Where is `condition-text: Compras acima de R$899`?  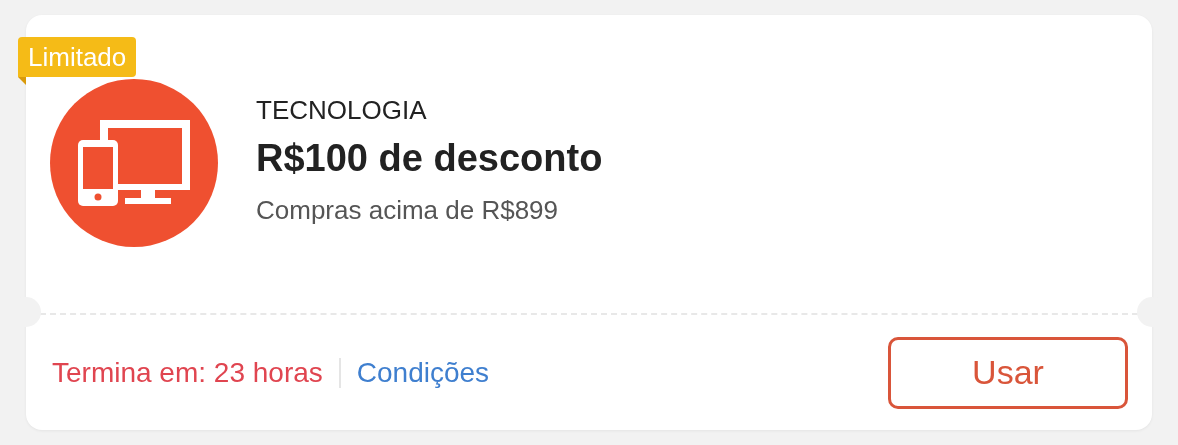
condition-text: Compras acima de R$899 is located at coordinates (408, 210).